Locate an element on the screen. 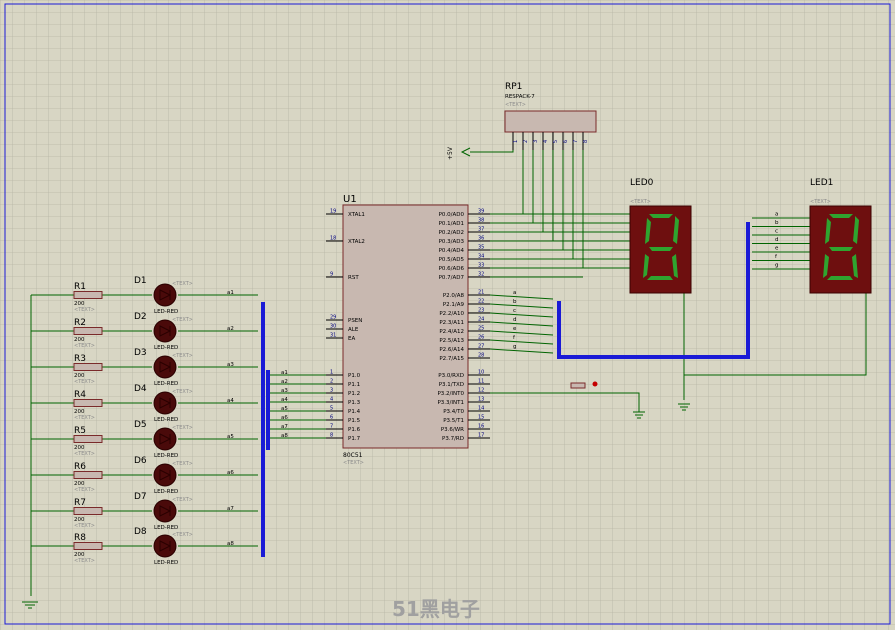  u1-pin-number: 8 is located at coordinates (331, 436).